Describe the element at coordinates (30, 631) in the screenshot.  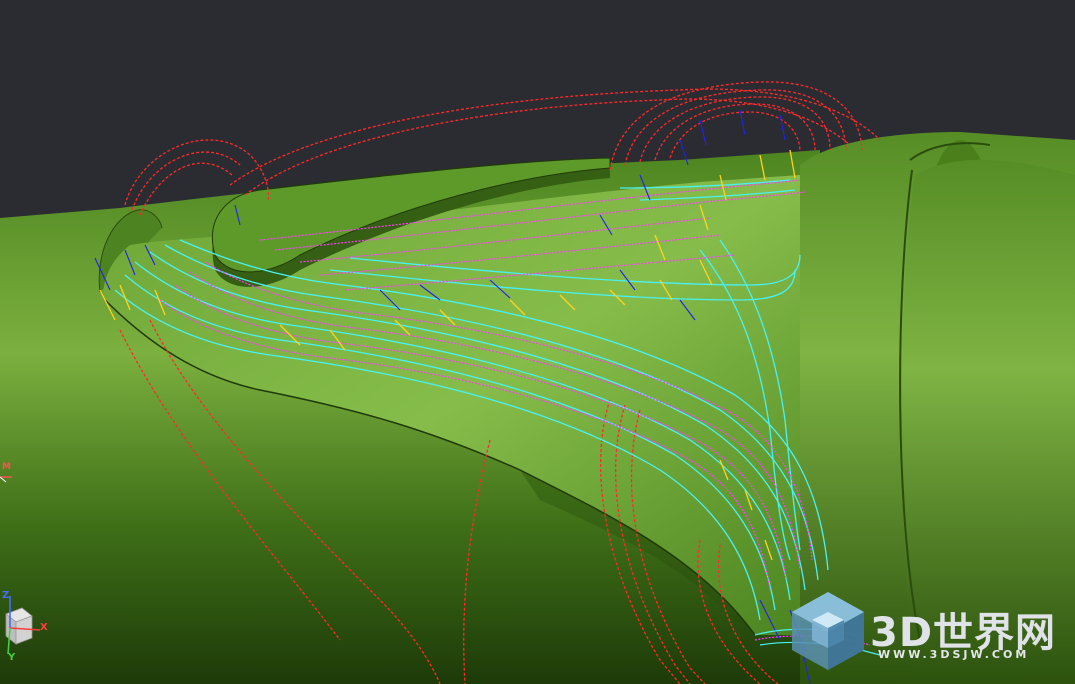
I see `axis-triad: Z X Y` at that location.